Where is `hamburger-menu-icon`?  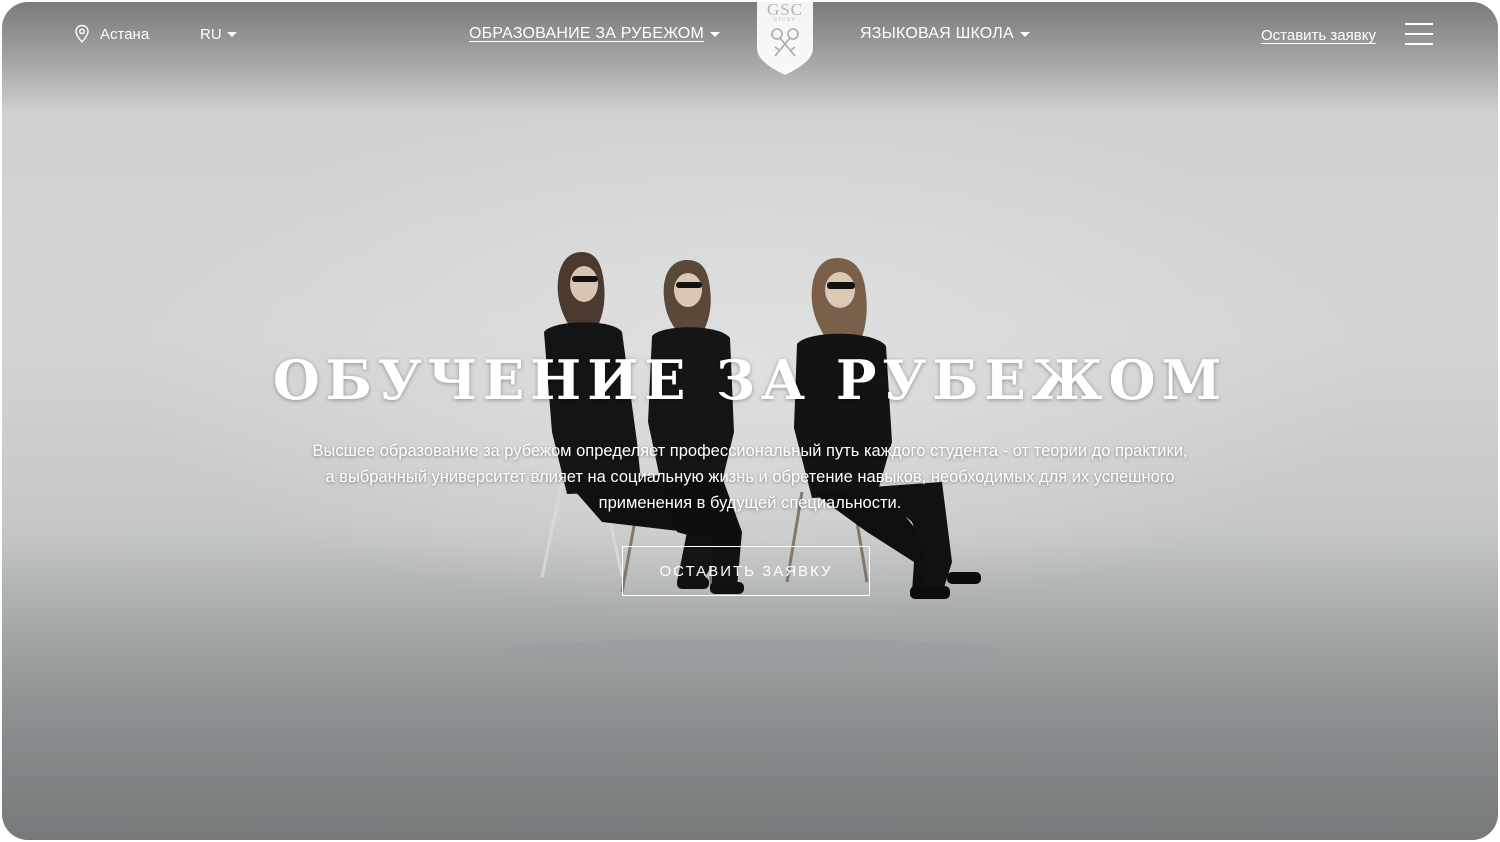 hamburger-menu-icon is located at coordinates (1419, 35).